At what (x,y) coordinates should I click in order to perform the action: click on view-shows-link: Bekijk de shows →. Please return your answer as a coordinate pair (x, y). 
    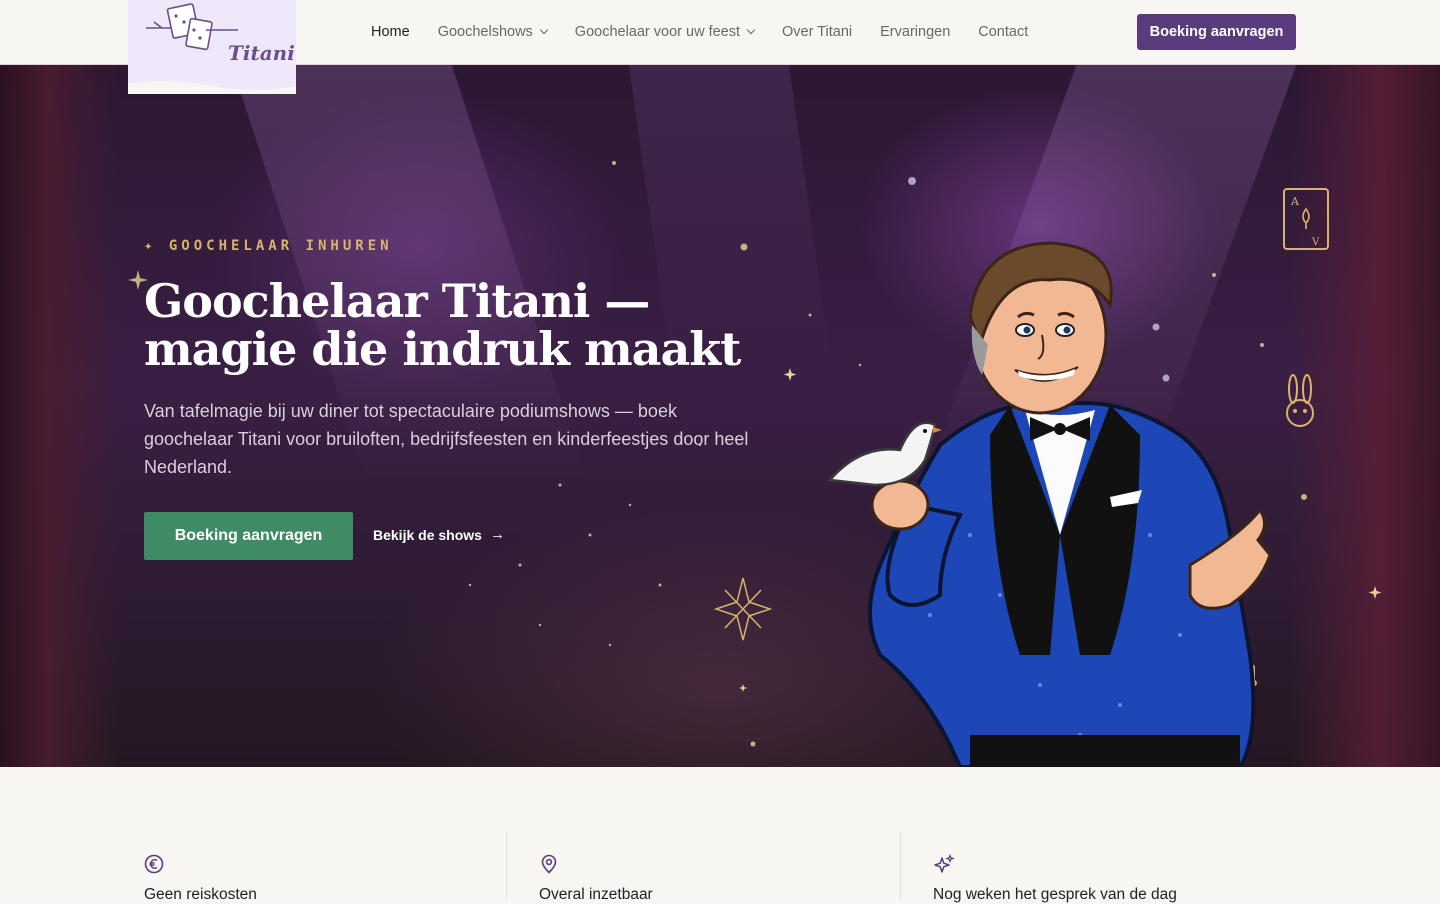
    Looking at the image, I should click on (439, 534).